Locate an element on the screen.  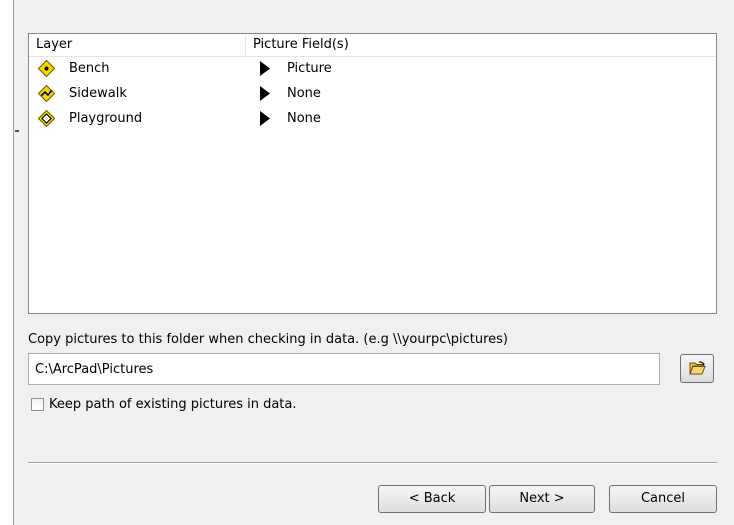
back-button: < Back is located at coordinates (432, 499).